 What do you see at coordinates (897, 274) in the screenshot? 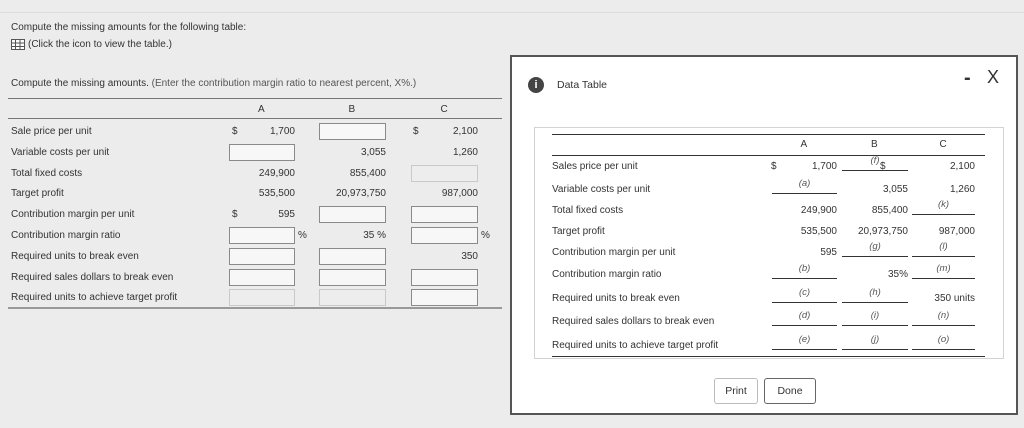
I see `cell-value: 35%` at bounding box center [897, 274].